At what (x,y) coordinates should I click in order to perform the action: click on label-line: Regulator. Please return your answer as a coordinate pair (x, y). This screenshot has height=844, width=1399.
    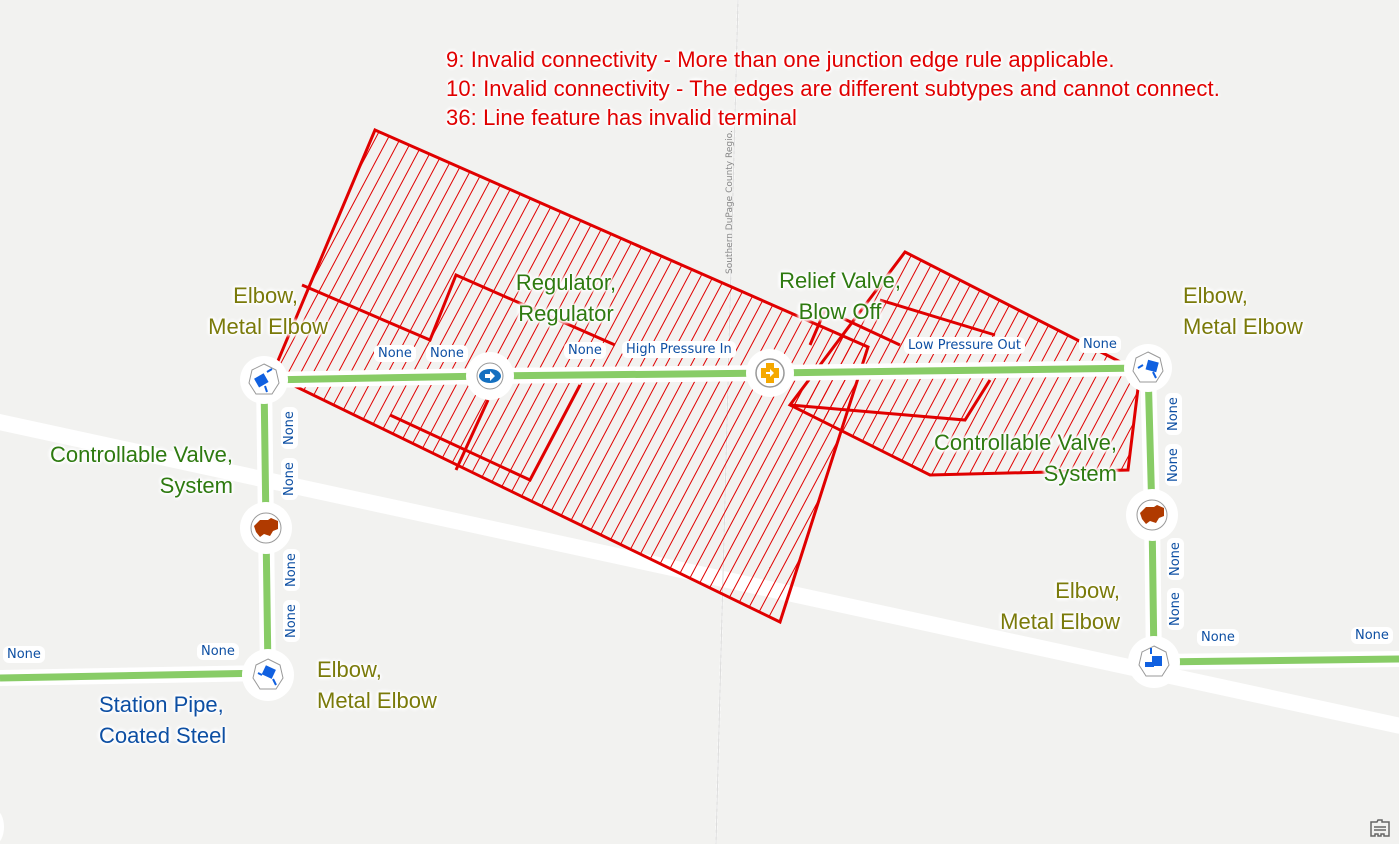
    Looking at the image, I should click on (566, 313).